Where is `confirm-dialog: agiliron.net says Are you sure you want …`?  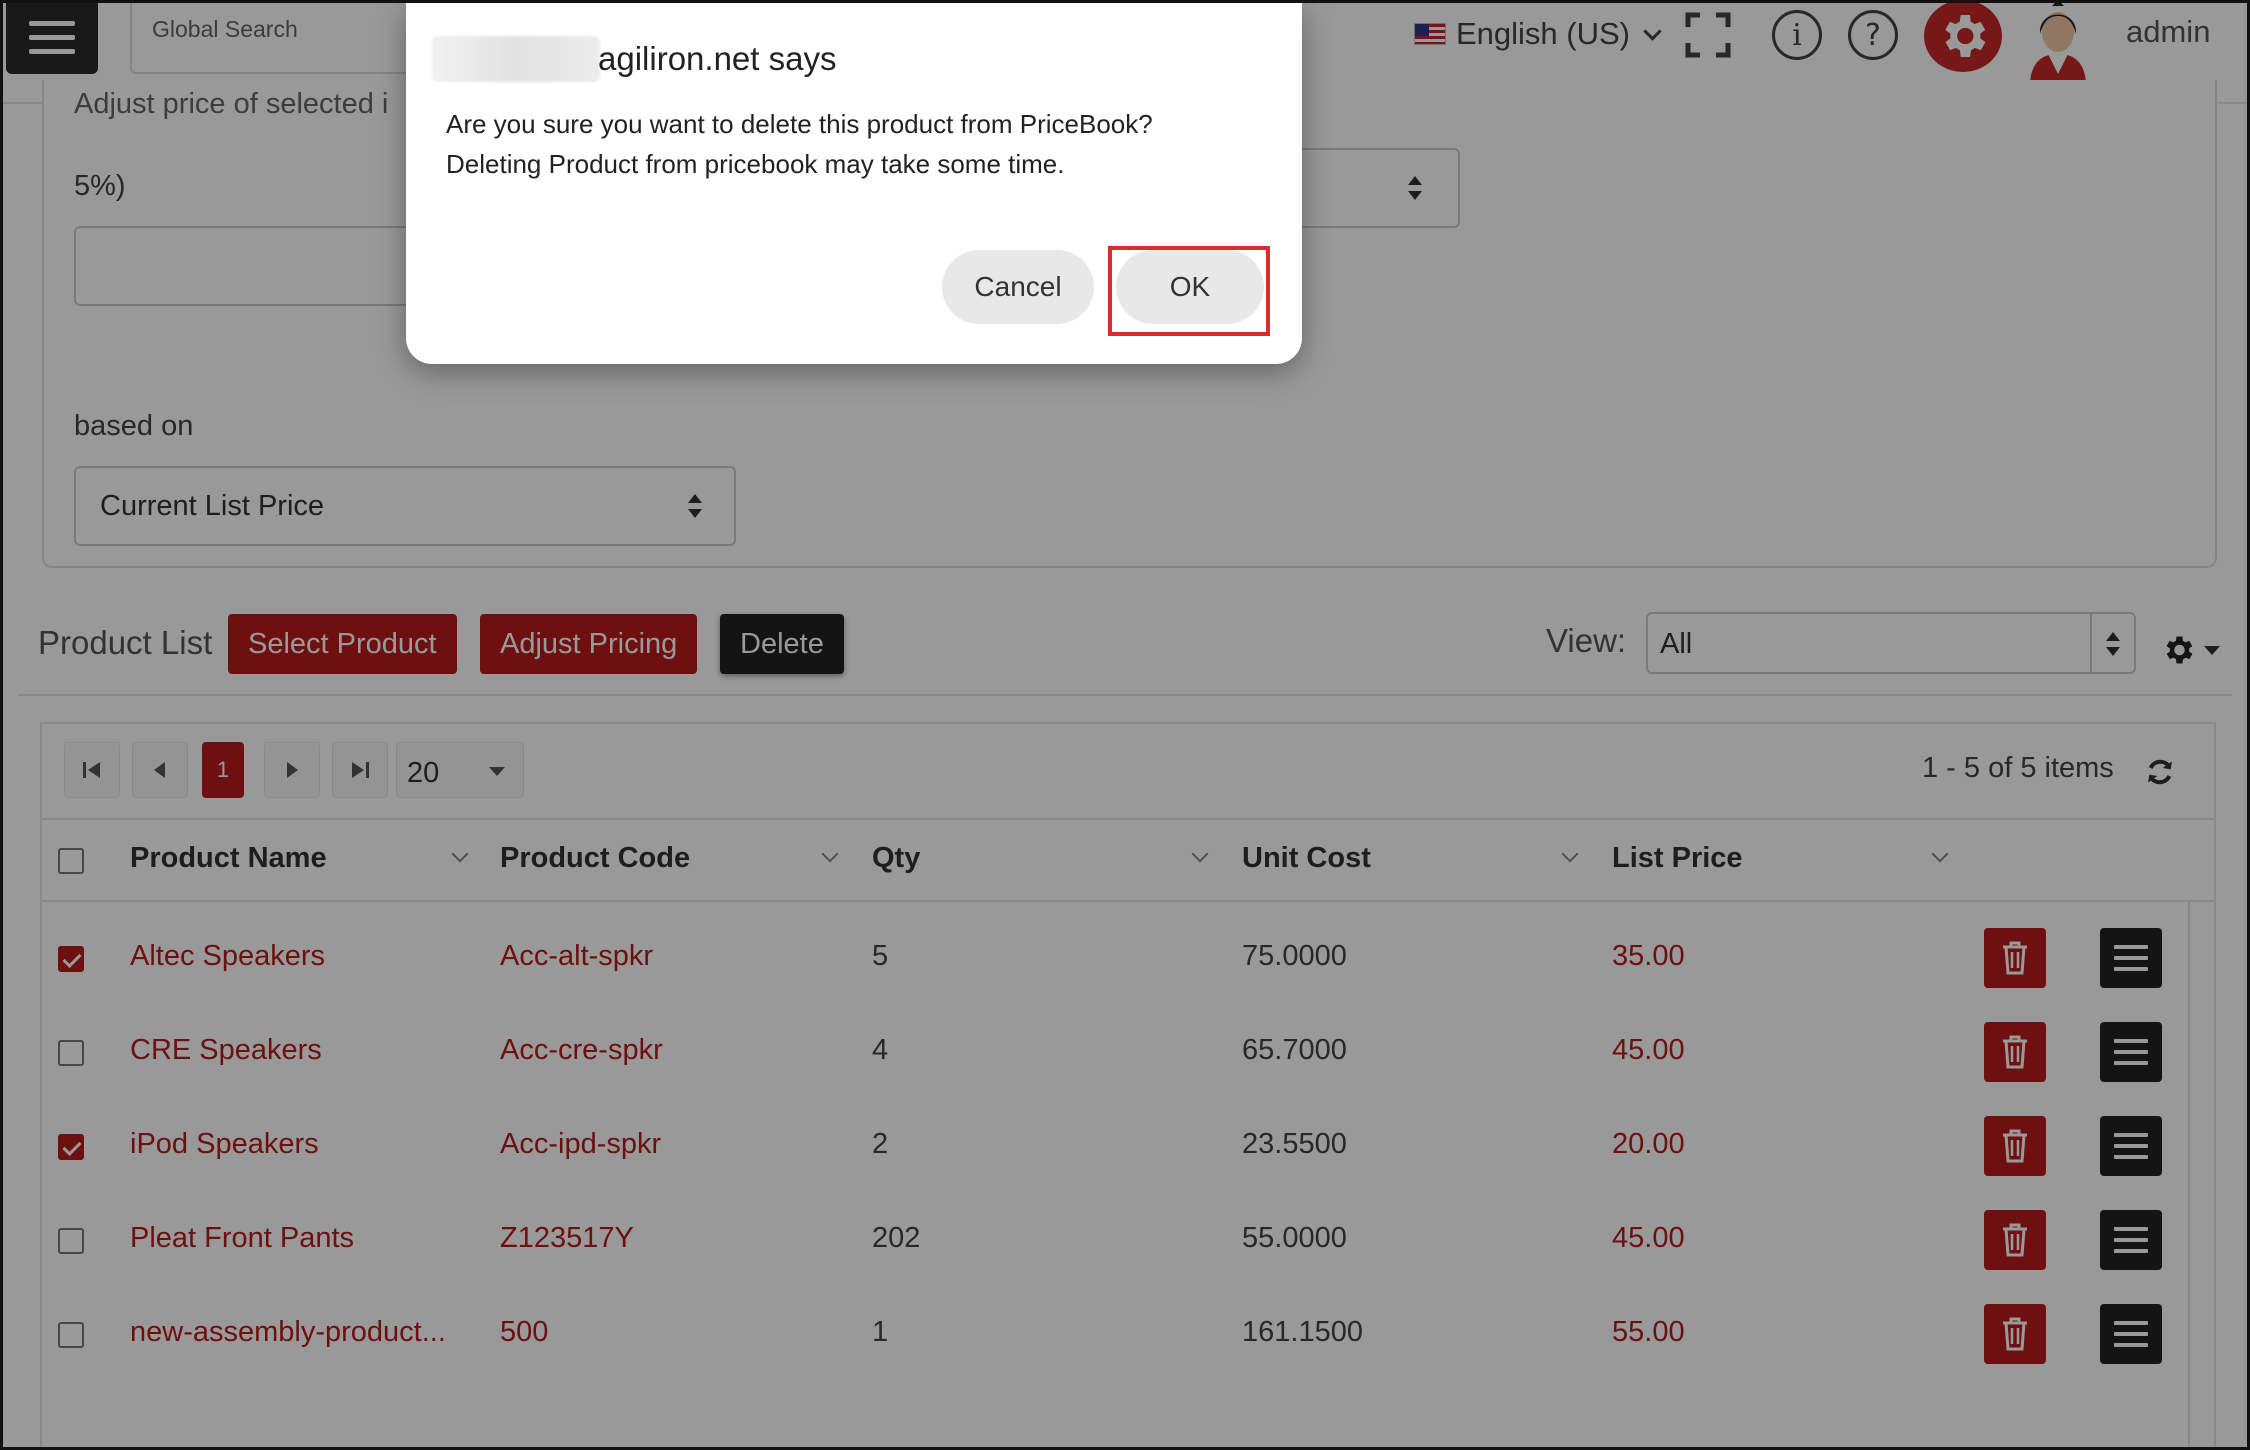 confirm-dialog: agiliron.net says Are you sure you want … is located at coordinates (854, 183).